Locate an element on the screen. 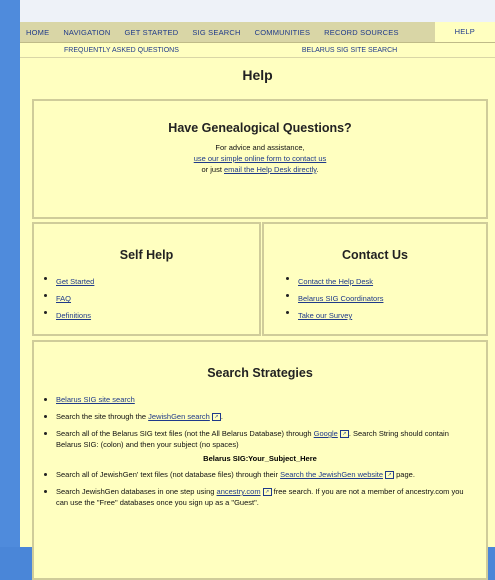 This screenshot has width=495, height=580. search-jewishgen-website-link: Search the JewishGen website is located at coordinates (331, 474).